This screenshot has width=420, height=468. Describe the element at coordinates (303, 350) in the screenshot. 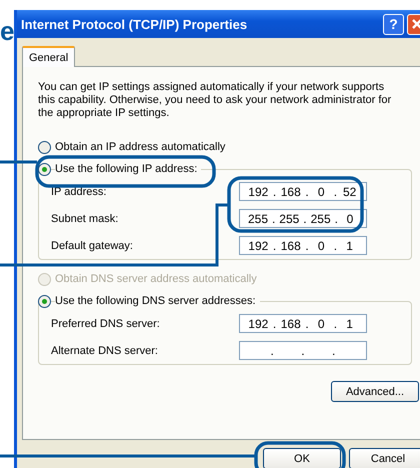

I see `ip-address-field: . . .` at that location.